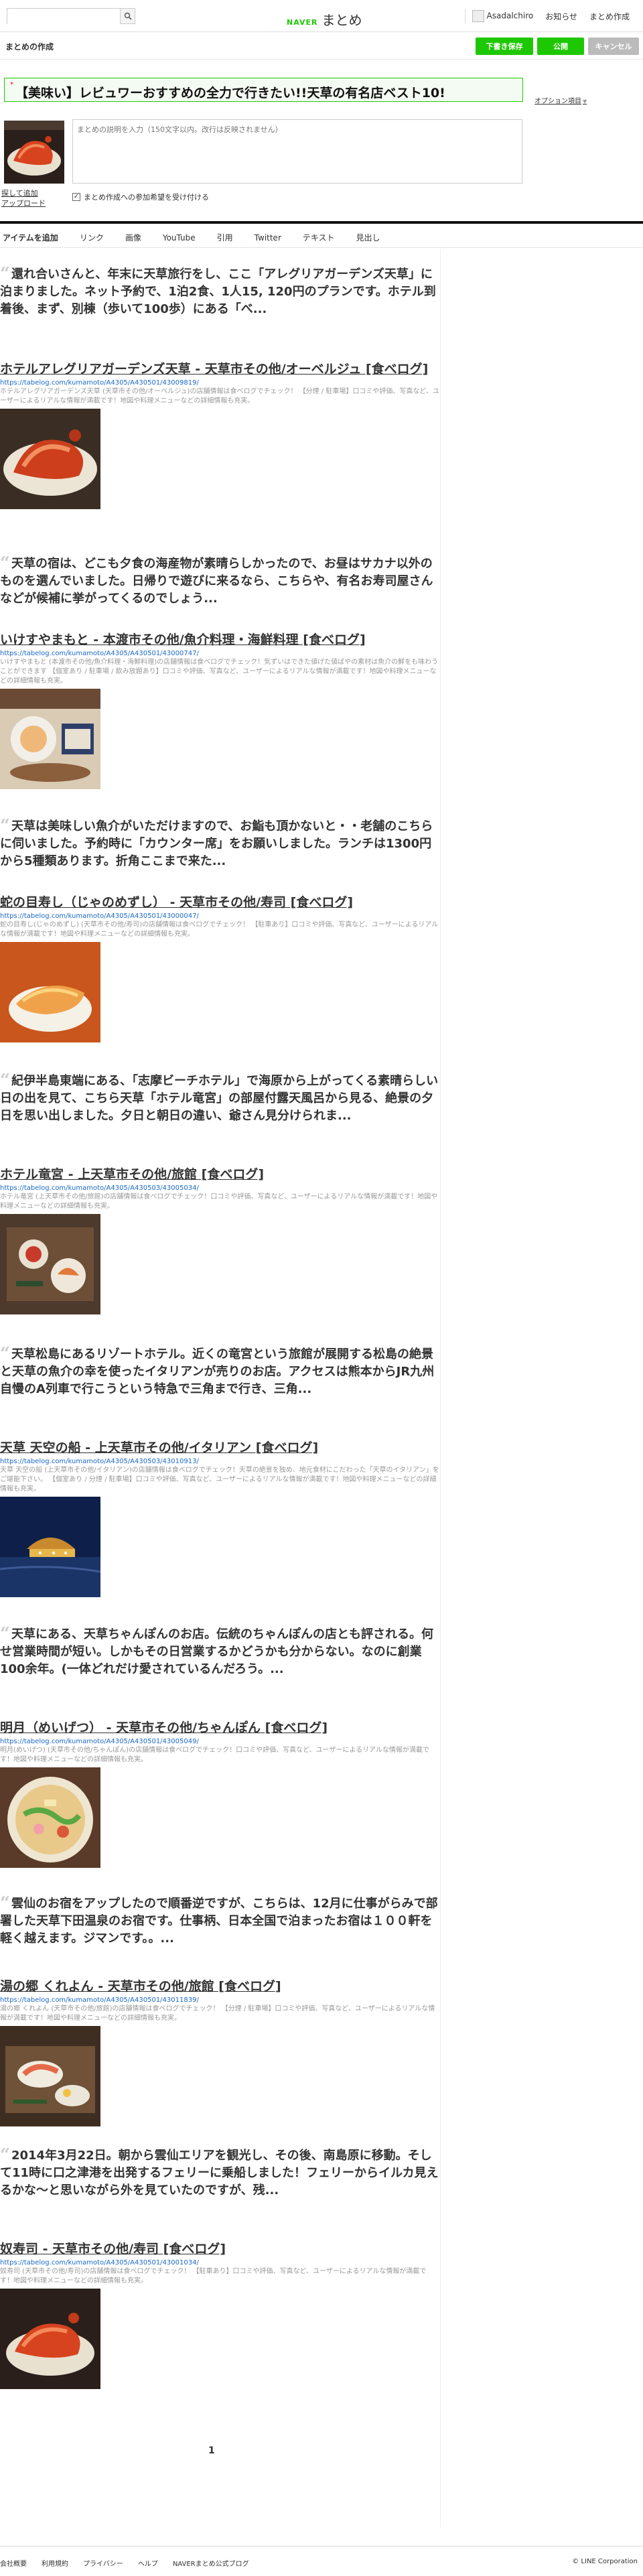 The width and height of the screenshot is (643, 2576). What do you see at coordinates (211, 2563) in the screenshot?
I see `footer-link-blog: NAVERまとめ公式ブログ` at bounding box center [211, 2563].